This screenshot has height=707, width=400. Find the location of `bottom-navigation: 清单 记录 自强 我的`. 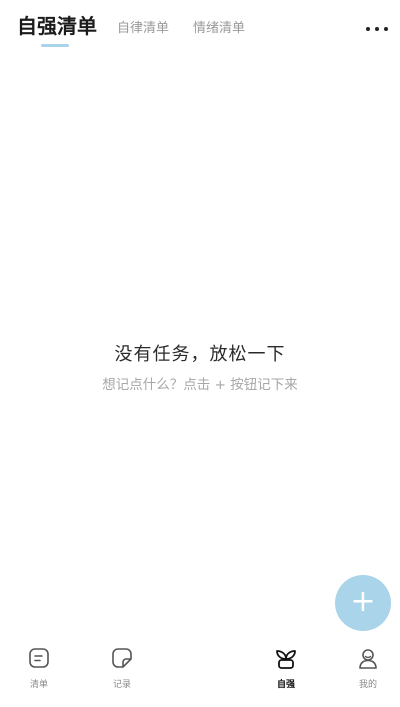

bottom-navigation: 清单 记录 自强 我的 is located at coordinates (200, 672).